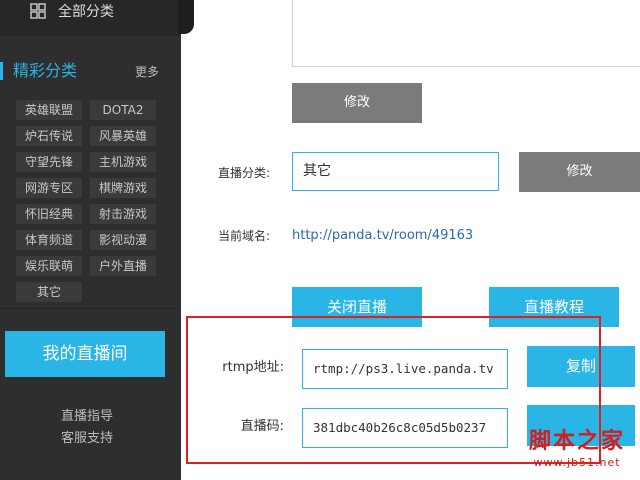  What do you see at coordinates (123, 162) in the screenshot?
I see `category-item: 主机游戏` at bounding box center [123, 162].